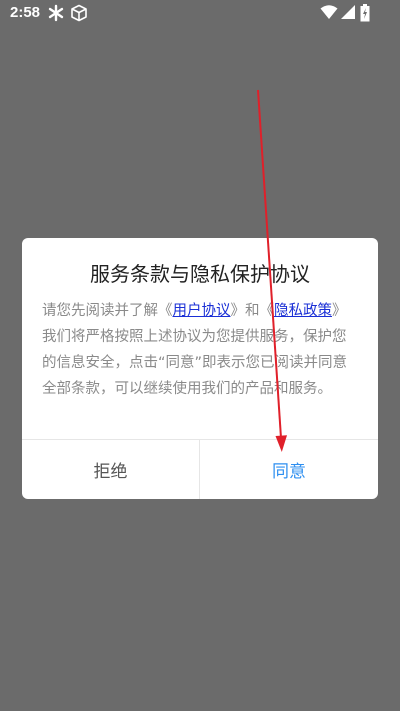  Describe the element at coordinates (289, 469) in the screenshot. I see `agree-button: 同意` at that location.